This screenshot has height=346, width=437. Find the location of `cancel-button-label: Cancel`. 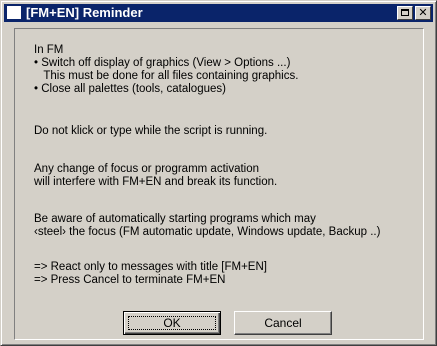

cancel-button-label: Cancel is located at coordinates (283, 323).